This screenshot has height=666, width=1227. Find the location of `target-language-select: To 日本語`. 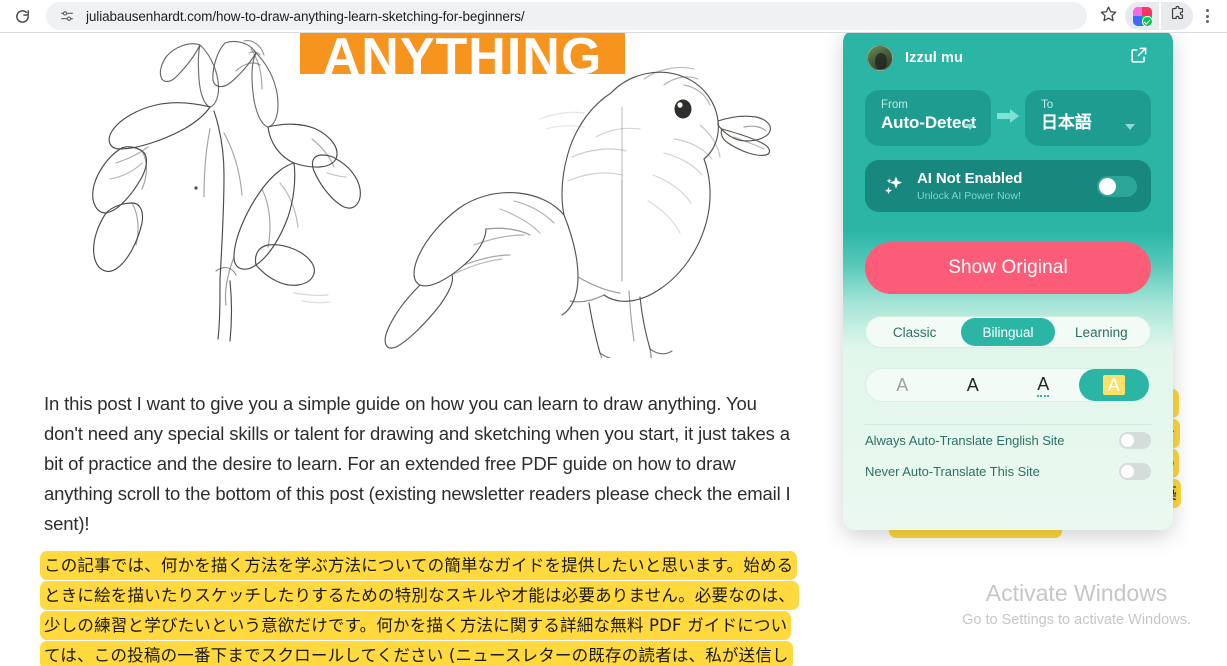

target-language-select: To 日本語 is located at coordinates (1088, 118).